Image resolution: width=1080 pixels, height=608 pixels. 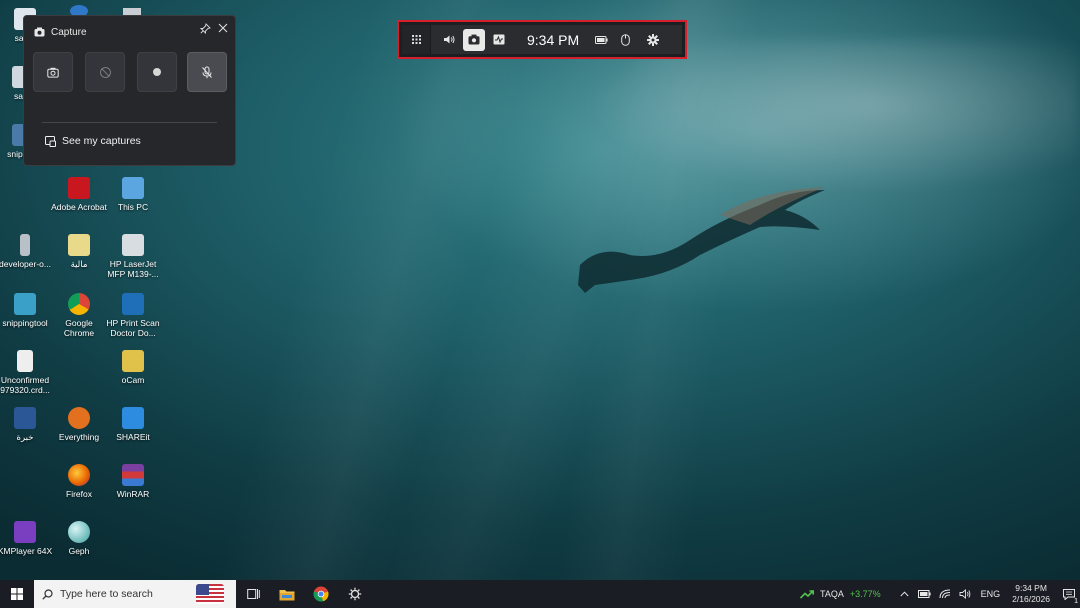 I want to click on desktop-icon: Google Chrome, so click(x=79, y=315).